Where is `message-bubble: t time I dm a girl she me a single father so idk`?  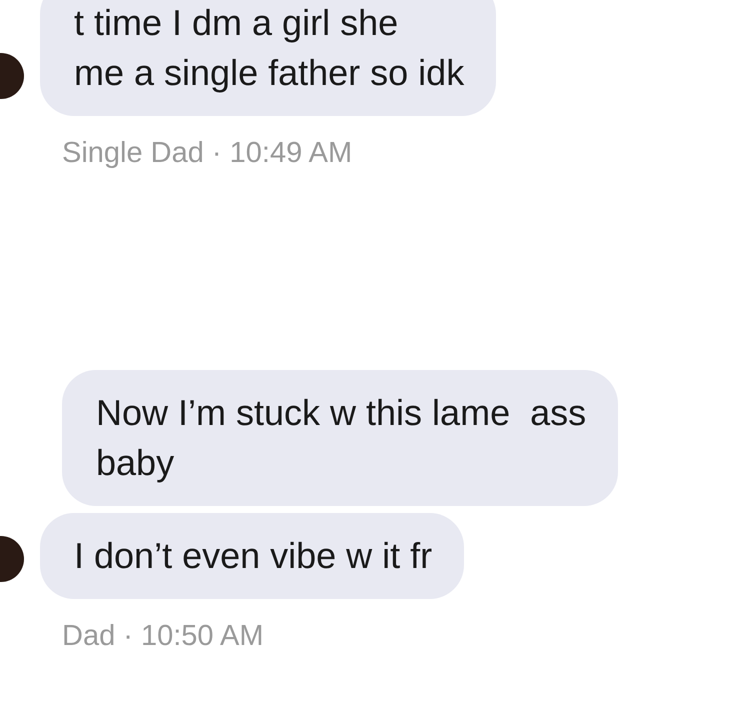
message-bubble: t time I dm a girl she me a single father so idk is located at coordinates (268, 58).